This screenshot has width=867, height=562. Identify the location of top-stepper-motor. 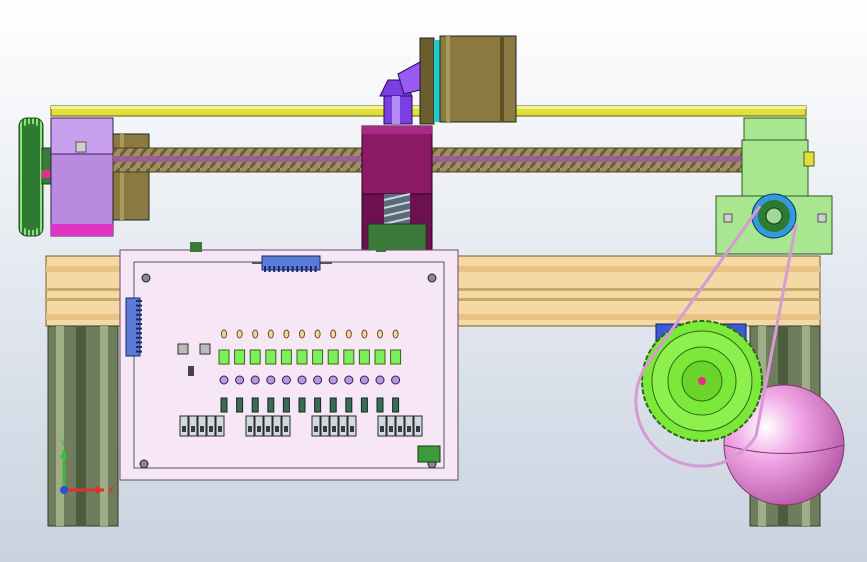
(468, 80).